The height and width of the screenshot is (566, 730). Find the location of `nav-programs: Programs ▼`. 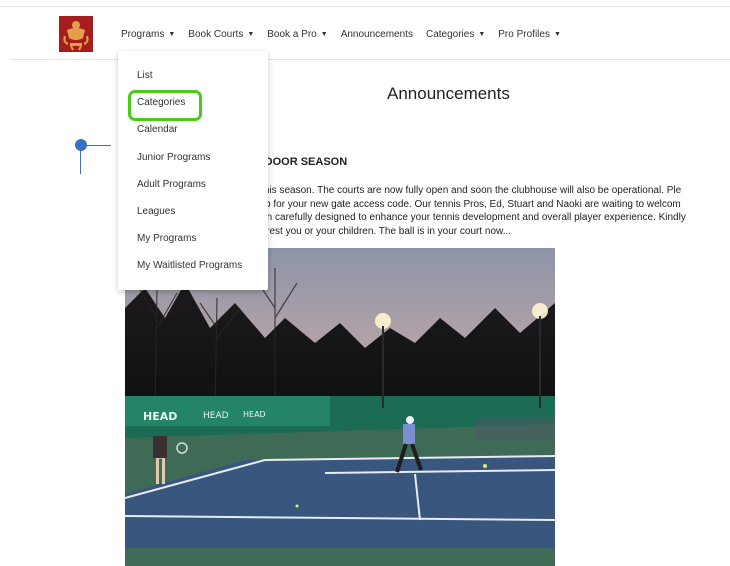

nav-programs: Programs ▼ is located at coordinates (148, 34).